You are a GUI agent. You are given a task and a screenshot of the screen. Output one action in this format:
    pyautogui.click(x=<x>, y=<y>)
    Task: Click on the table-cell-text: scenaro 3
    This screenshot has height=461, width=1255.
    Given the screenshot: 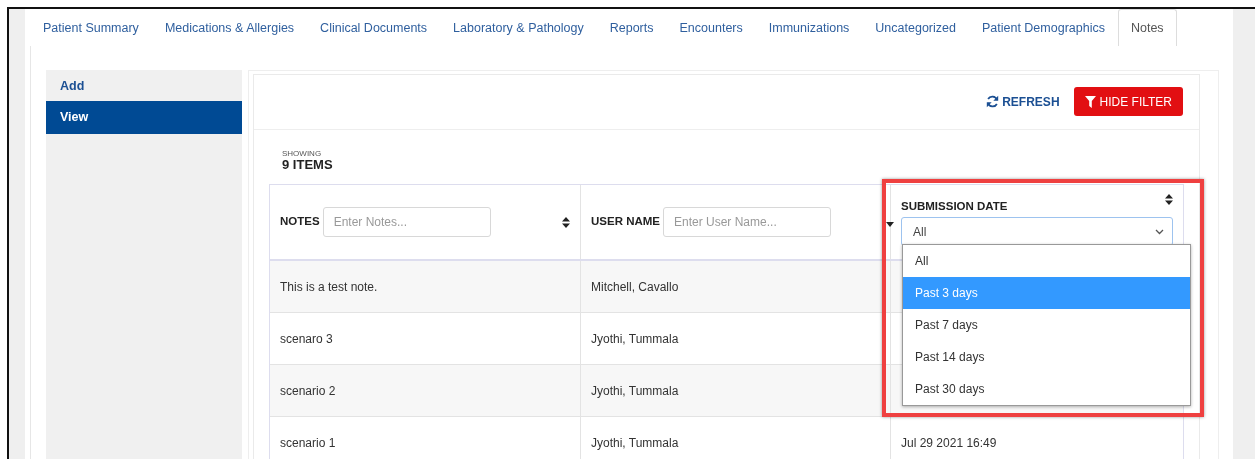 What is the action you would take?
    pyautogui.click(x=306, y=339)
    